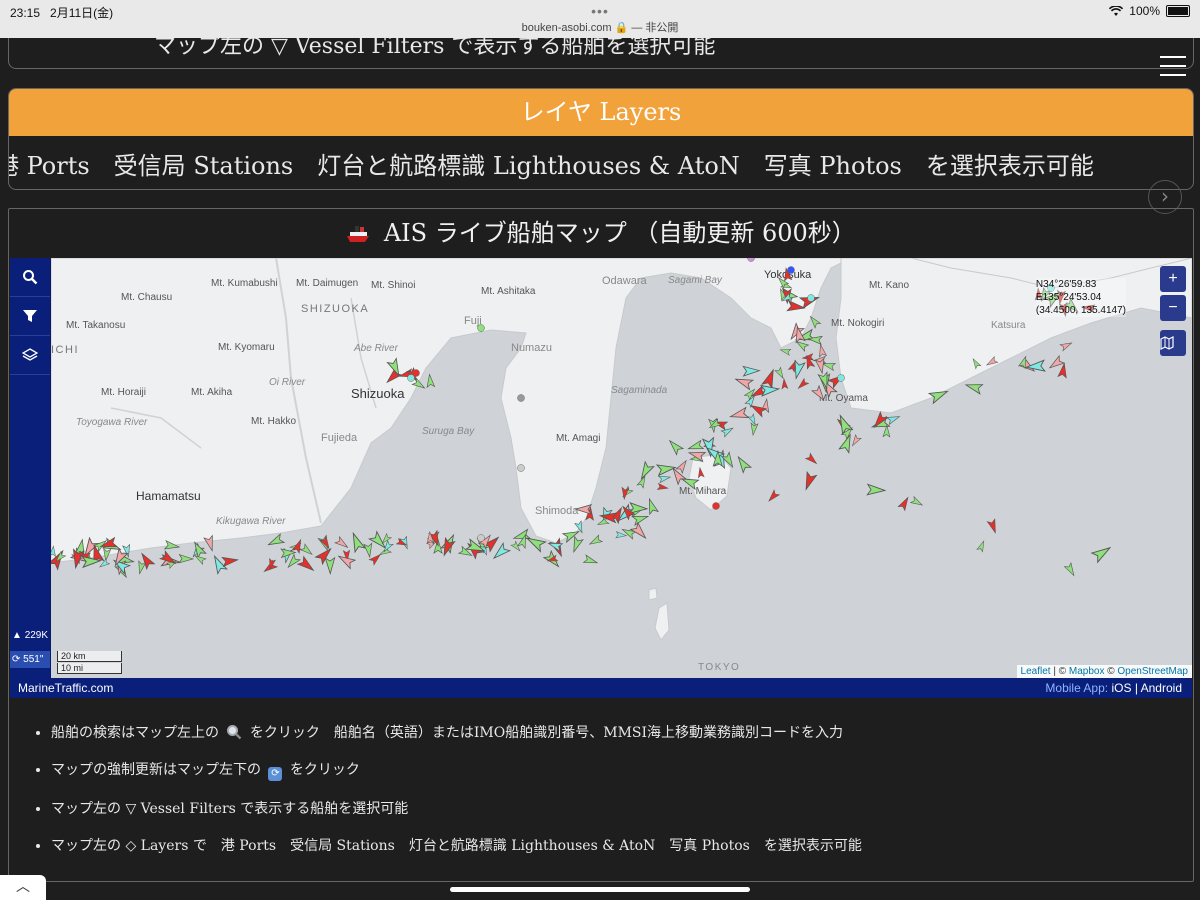  What do you see at coordinates (1173, 343) in the screenshot?
I see `map-view-button` at bounding box center [1173, 343].